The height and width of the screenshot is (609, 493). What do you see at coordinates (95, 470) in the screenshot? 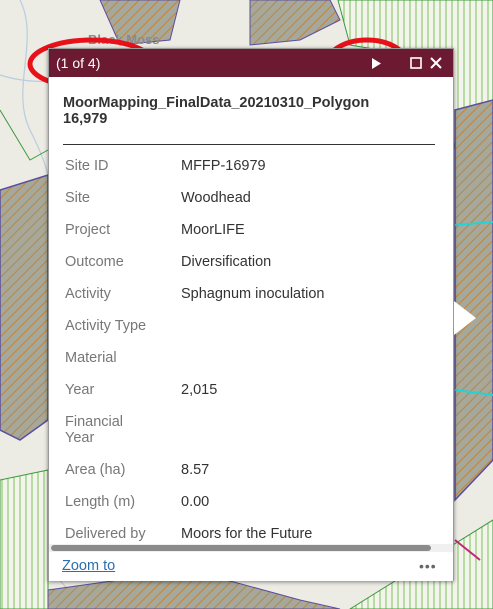
I see `attribute-key: Area (ha)` at bounding box center [95, 470].